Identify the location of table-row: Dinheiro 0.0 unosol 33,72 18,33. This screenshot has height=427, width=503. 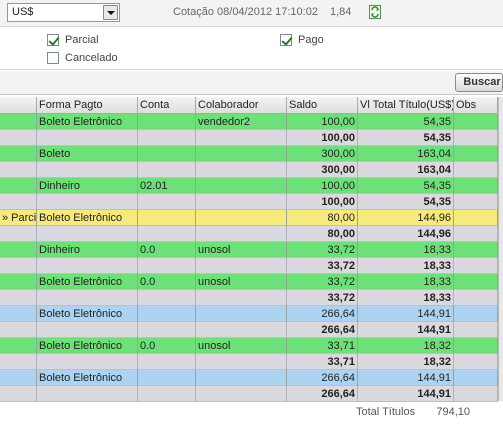
(249, 250).